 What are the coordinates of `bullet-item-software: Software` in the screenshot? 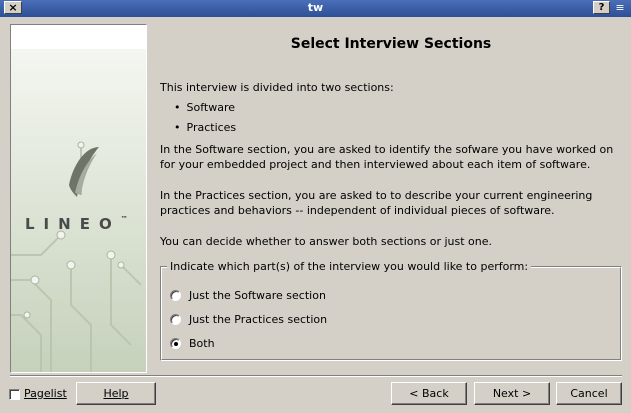 It's located at (205, 107).